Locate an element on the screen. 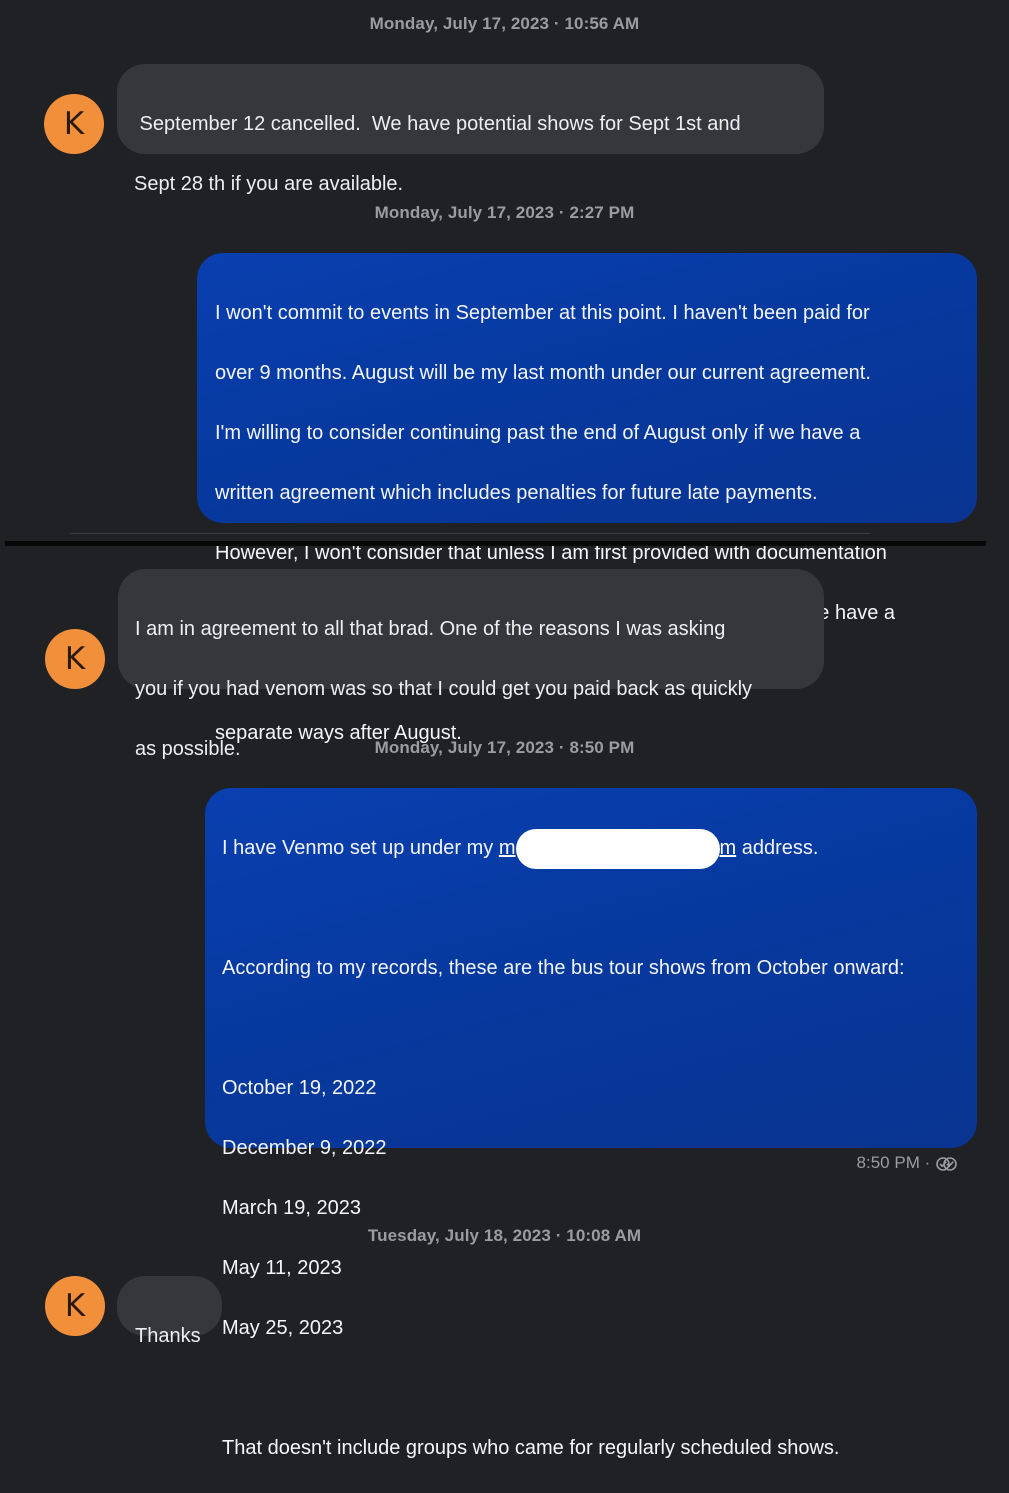 The image size is (1009, 1493). message-status: 8:50 PM · is located at coordinates (908, 1163).